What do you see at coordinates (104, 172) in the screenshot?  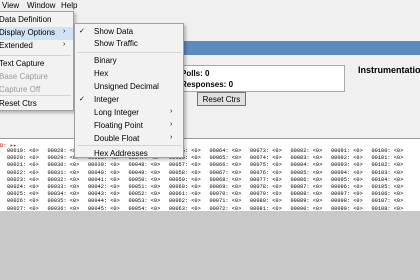 I see `data-cell: 00040: <0>` at bounding box center [104, 172].